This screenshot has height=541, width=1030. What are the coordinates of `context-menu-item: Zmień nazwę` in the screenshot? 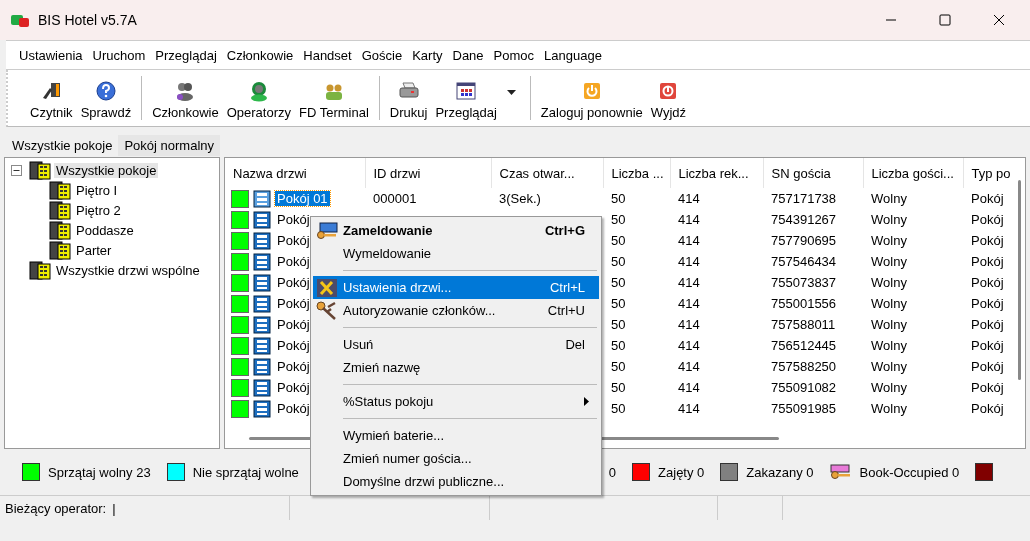 It's located at (456, 367).